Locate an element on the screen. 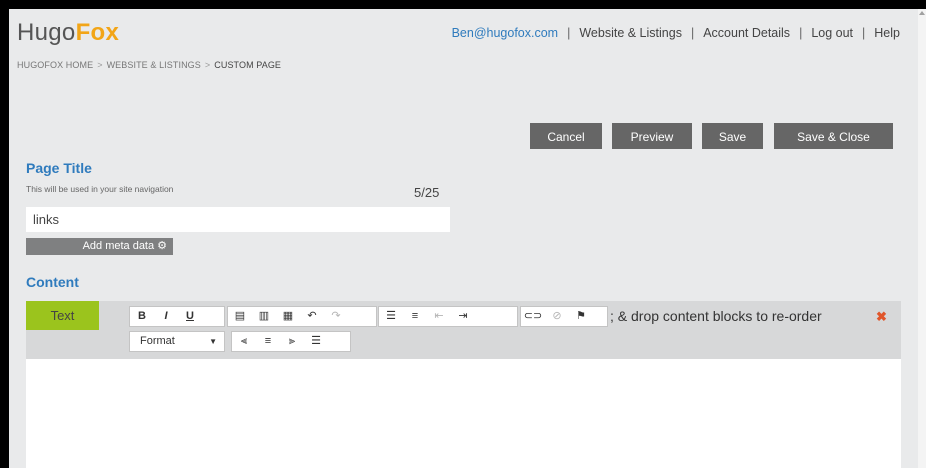 Image resolution: width=926 pixels, height=468 pixels. anchor-flag-icon: ⚑ is located at coordinates (581, 316).